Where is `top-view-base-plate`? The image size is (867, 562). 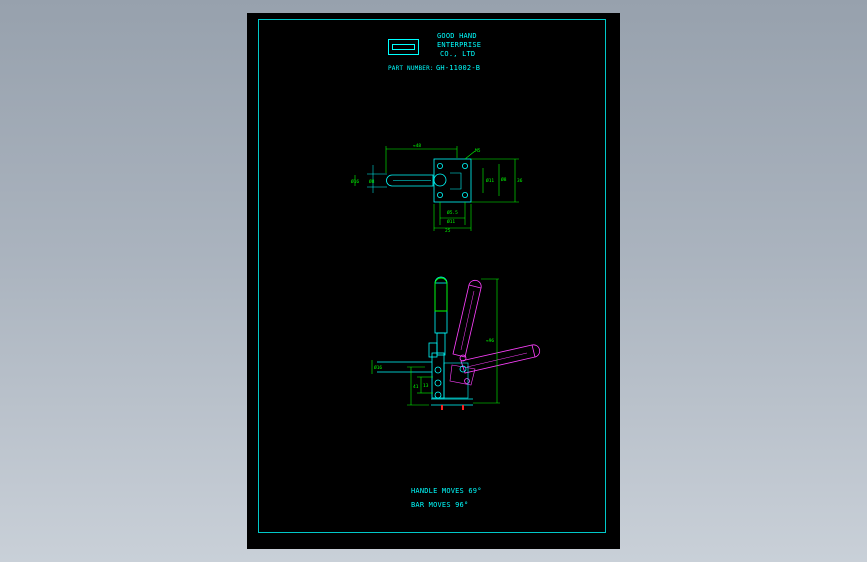
top-view-base-plate is located at coordinates (452, 180).